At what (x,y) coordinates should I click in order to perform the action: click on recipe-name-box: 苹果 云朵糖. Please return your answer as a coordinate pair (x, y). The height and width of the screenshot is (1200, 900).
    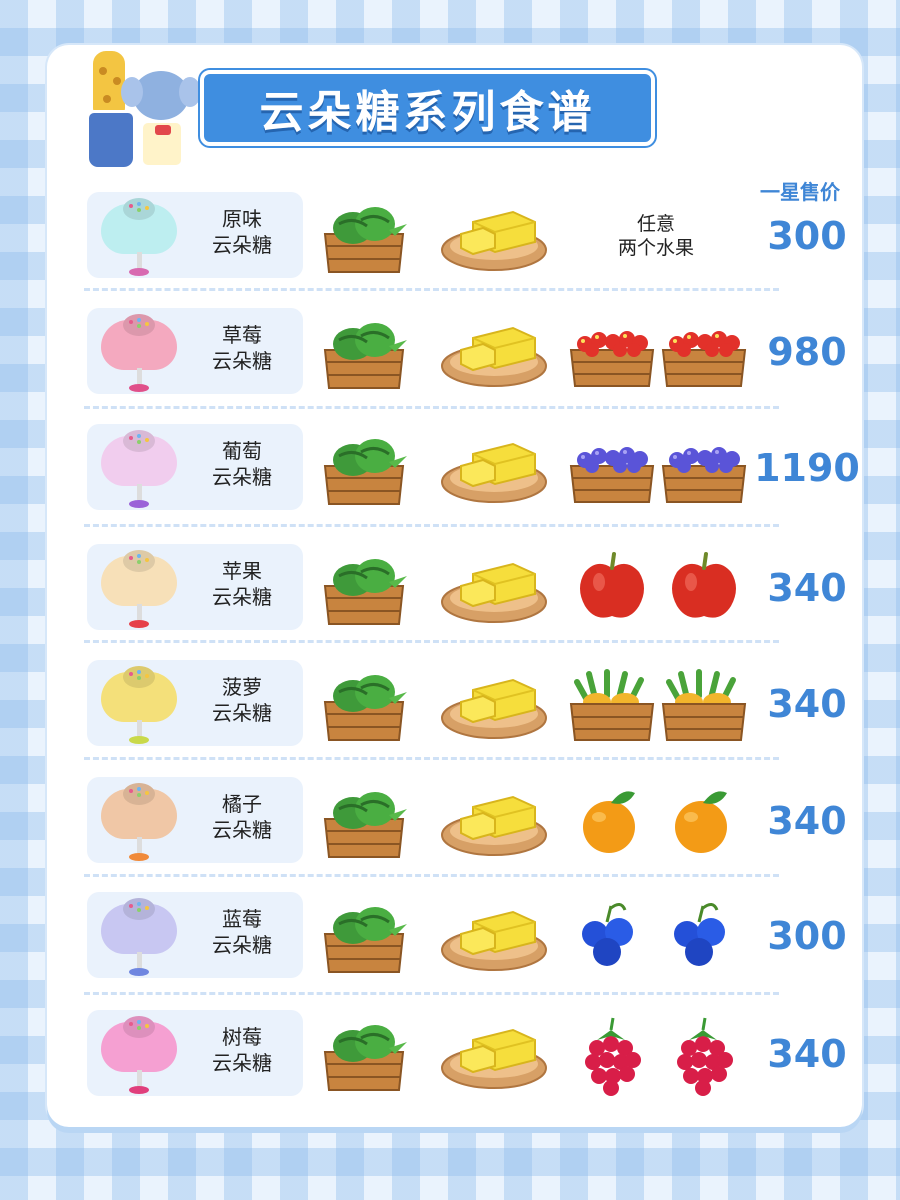
    Looking at the image, I should click on (195, 587).